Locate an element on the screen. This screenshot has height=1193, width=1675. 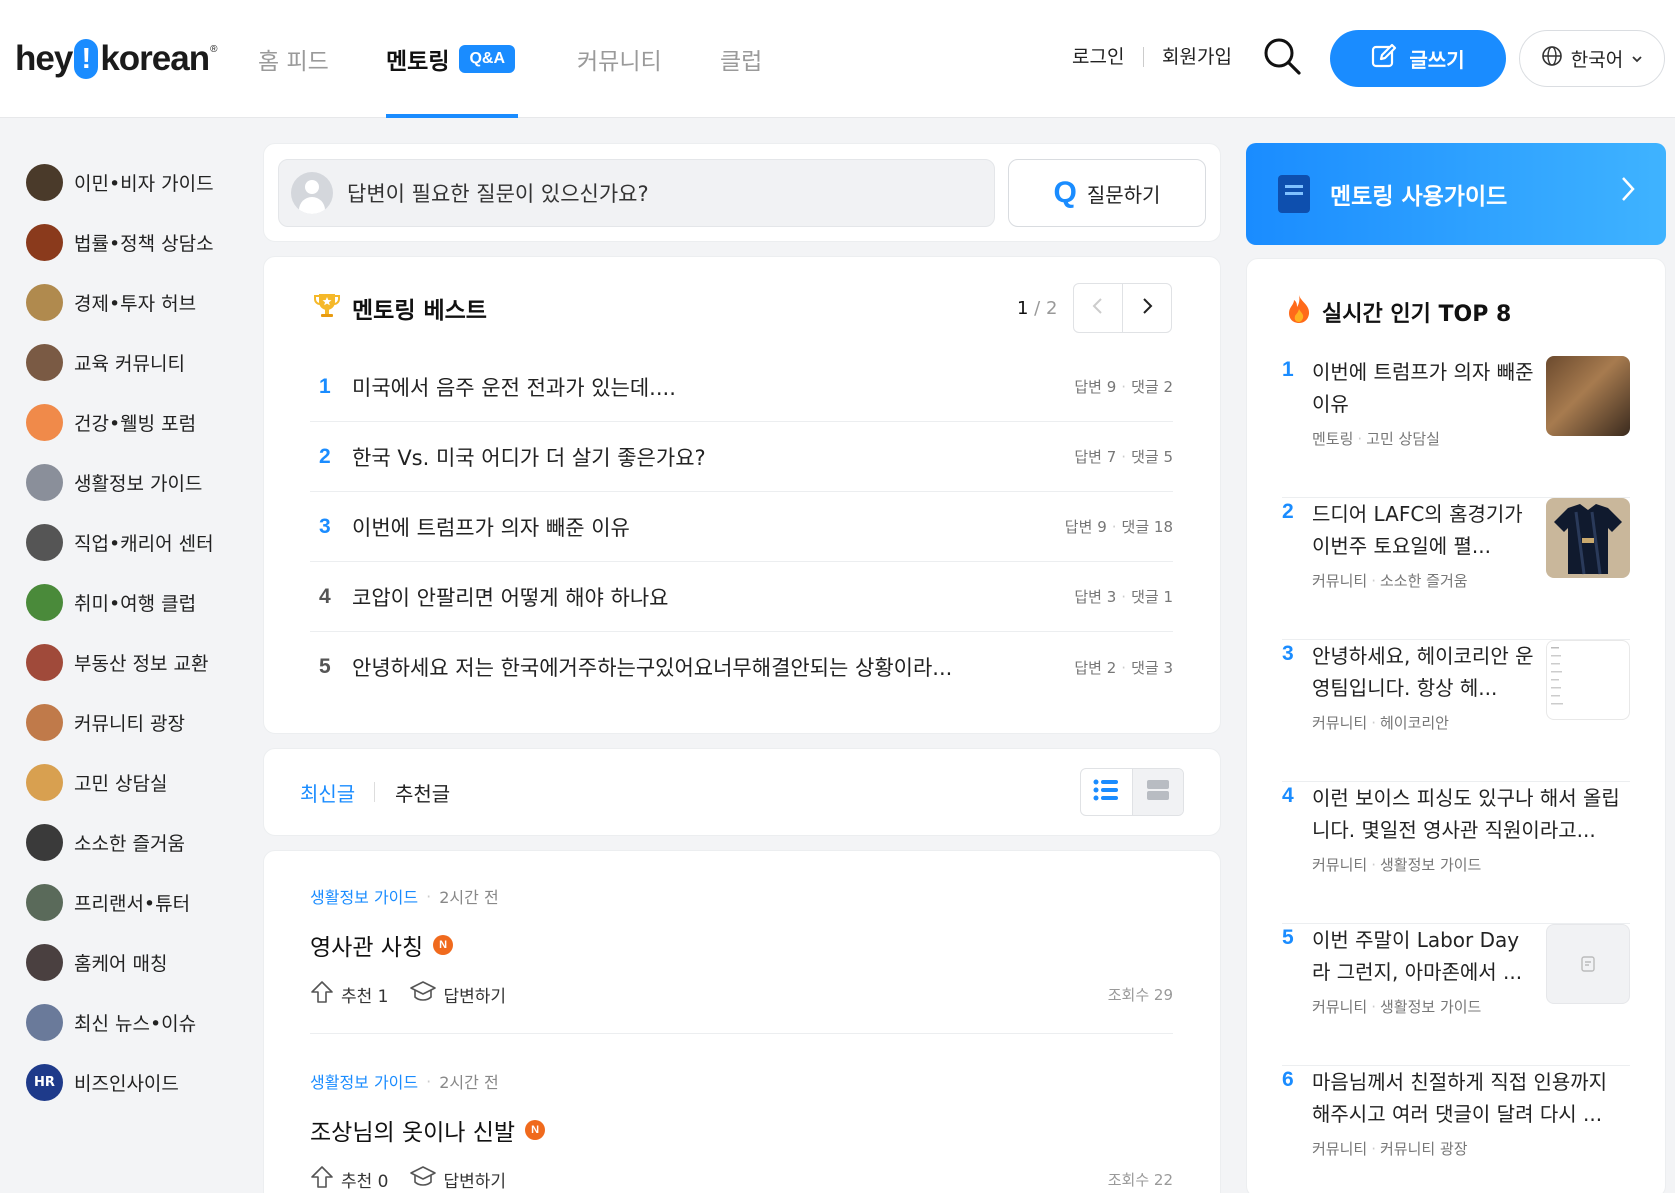
post-title: 영사관 사칭 is located at coordinates (366, 945).